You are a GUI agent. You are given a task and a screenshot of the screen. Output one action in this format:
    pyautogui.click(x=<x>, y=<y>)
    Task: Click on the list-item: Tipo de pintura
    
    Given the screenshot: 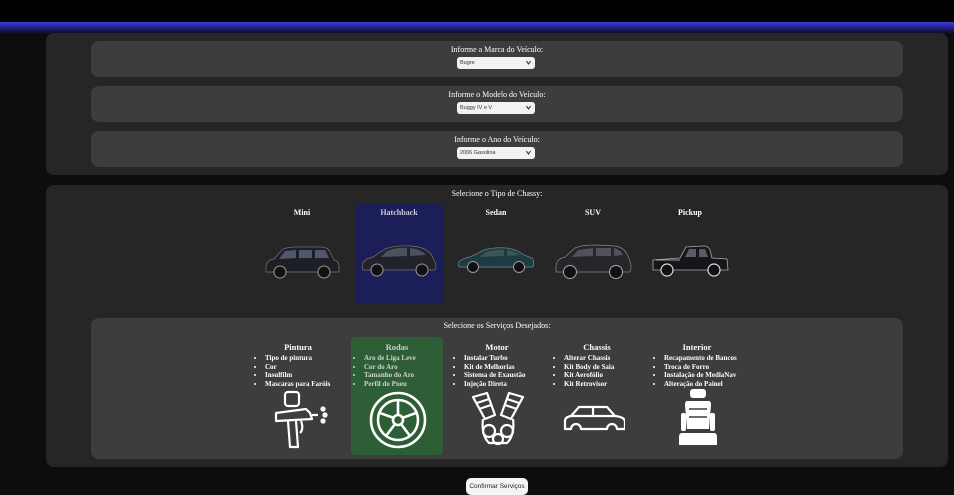 What is the action you would take?
    pyautogui.click(x=304, y=358)
    